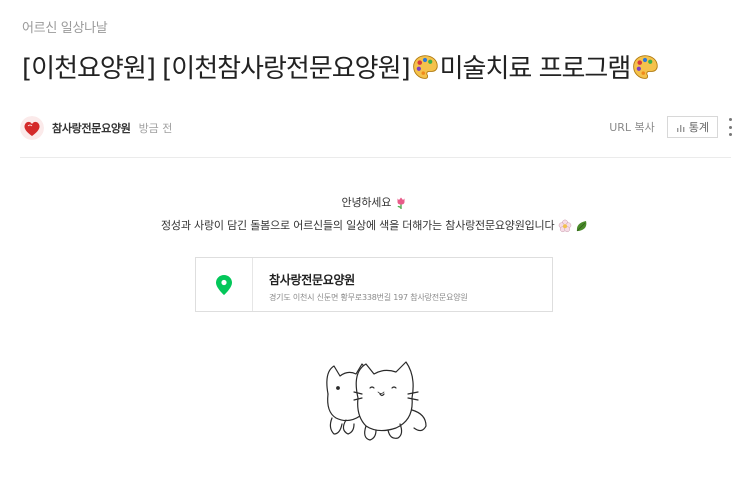 This screenshot has height=479, width=750. What do you see at coordinates (564, 226) in the screenshot?
I see `blossom-icon` at bounding box center [564, 226].